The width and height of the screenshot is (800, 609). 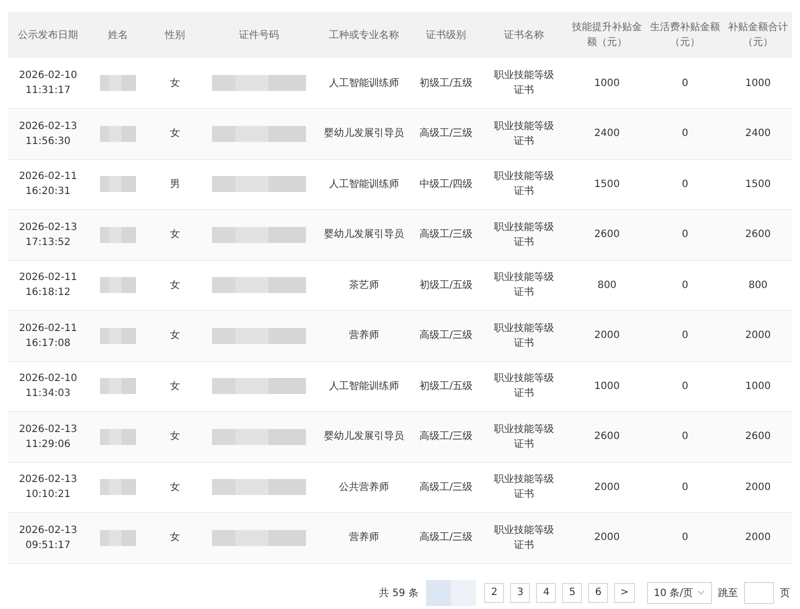 What do you see at coordinates (759, 593) in the screenshot?
I see `page-input` at bounding box center [759, 593].